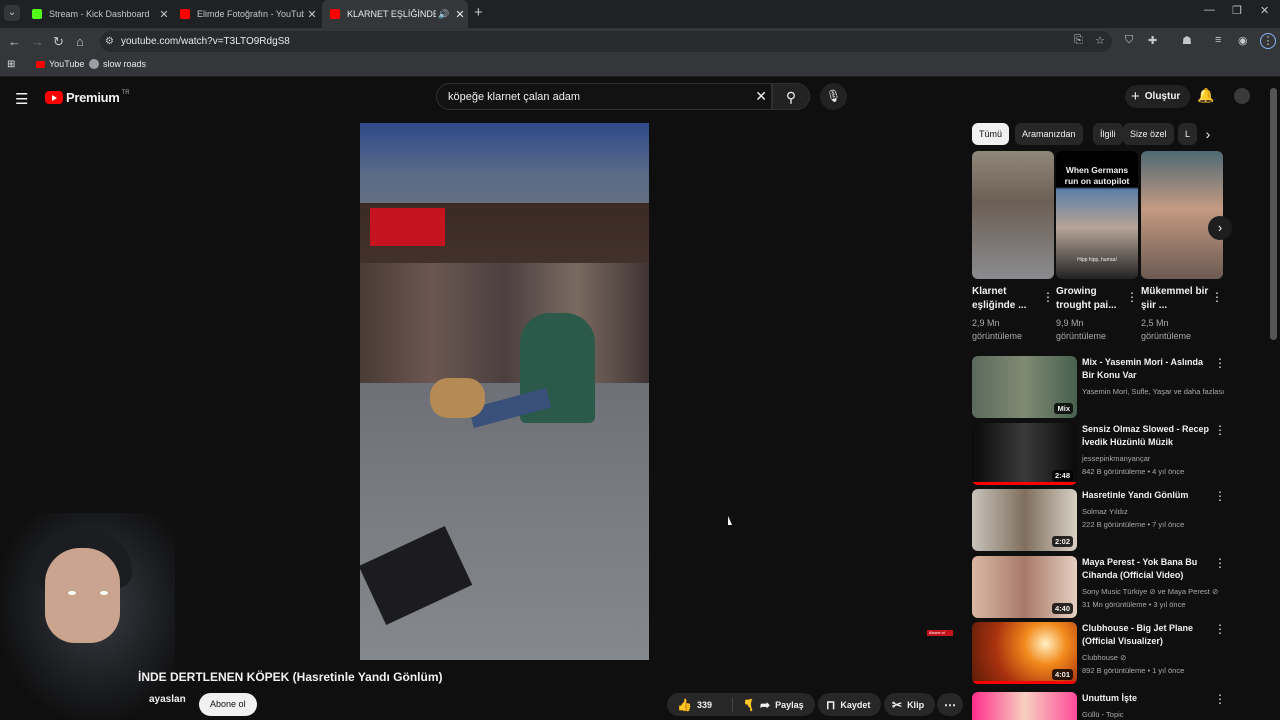 This screenshot has width=1280, height=720. What do you see at coordinates (1150, 591) in the screenshot?
I see `recommendation-channel: Sony Music Türkiye ⊘ ve Maya Perest ⊘` at bounding box center [1150, 591].